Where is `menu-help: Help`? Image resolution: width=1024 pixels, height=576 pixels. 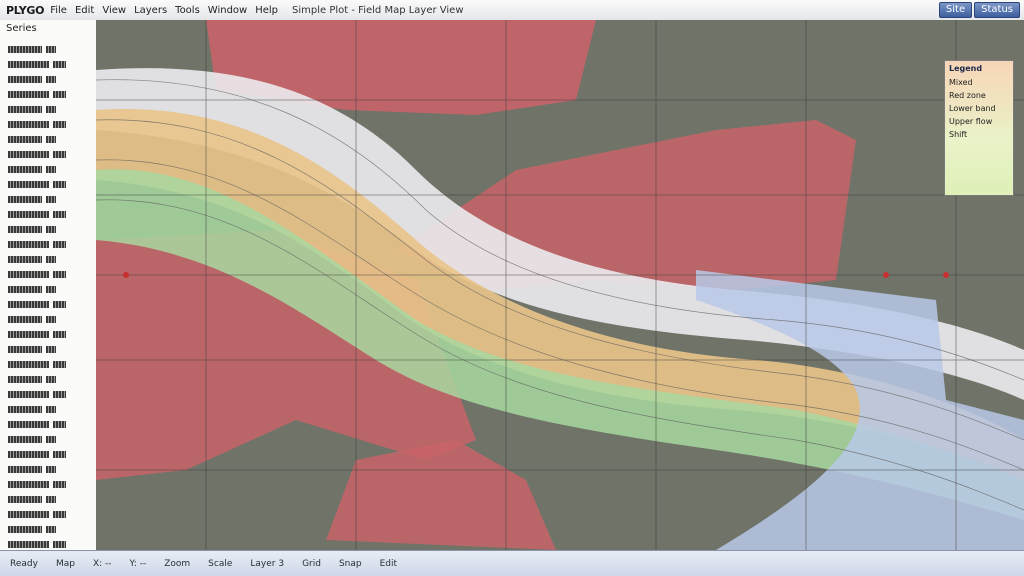 menu-help: Help is located at coordinates (266, 10).